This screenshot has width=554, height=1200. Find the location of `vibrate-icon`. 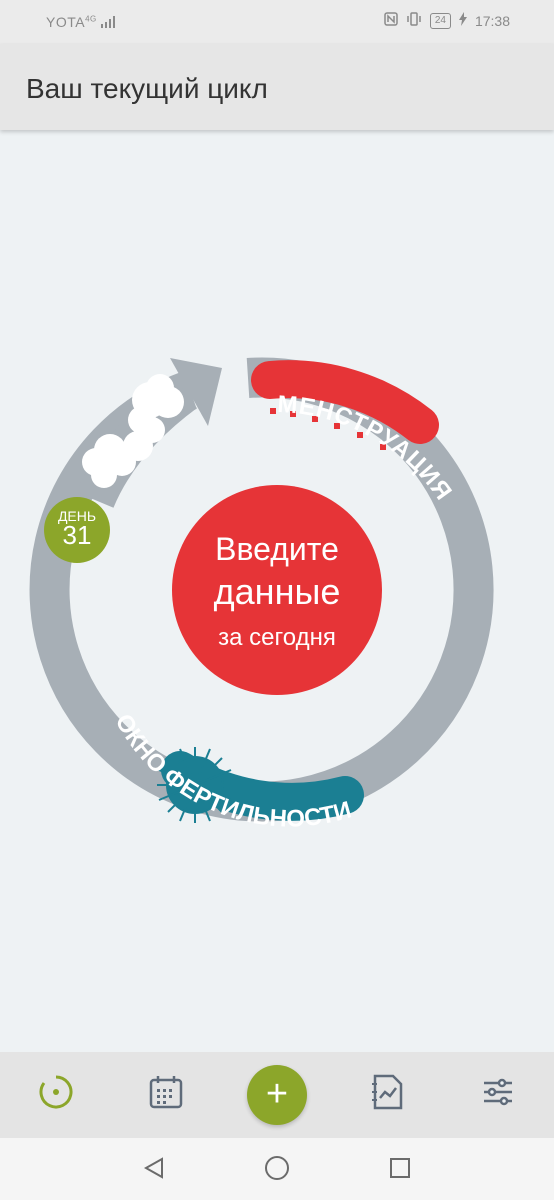

vibrate-icon is located at coordinates (414, 20).